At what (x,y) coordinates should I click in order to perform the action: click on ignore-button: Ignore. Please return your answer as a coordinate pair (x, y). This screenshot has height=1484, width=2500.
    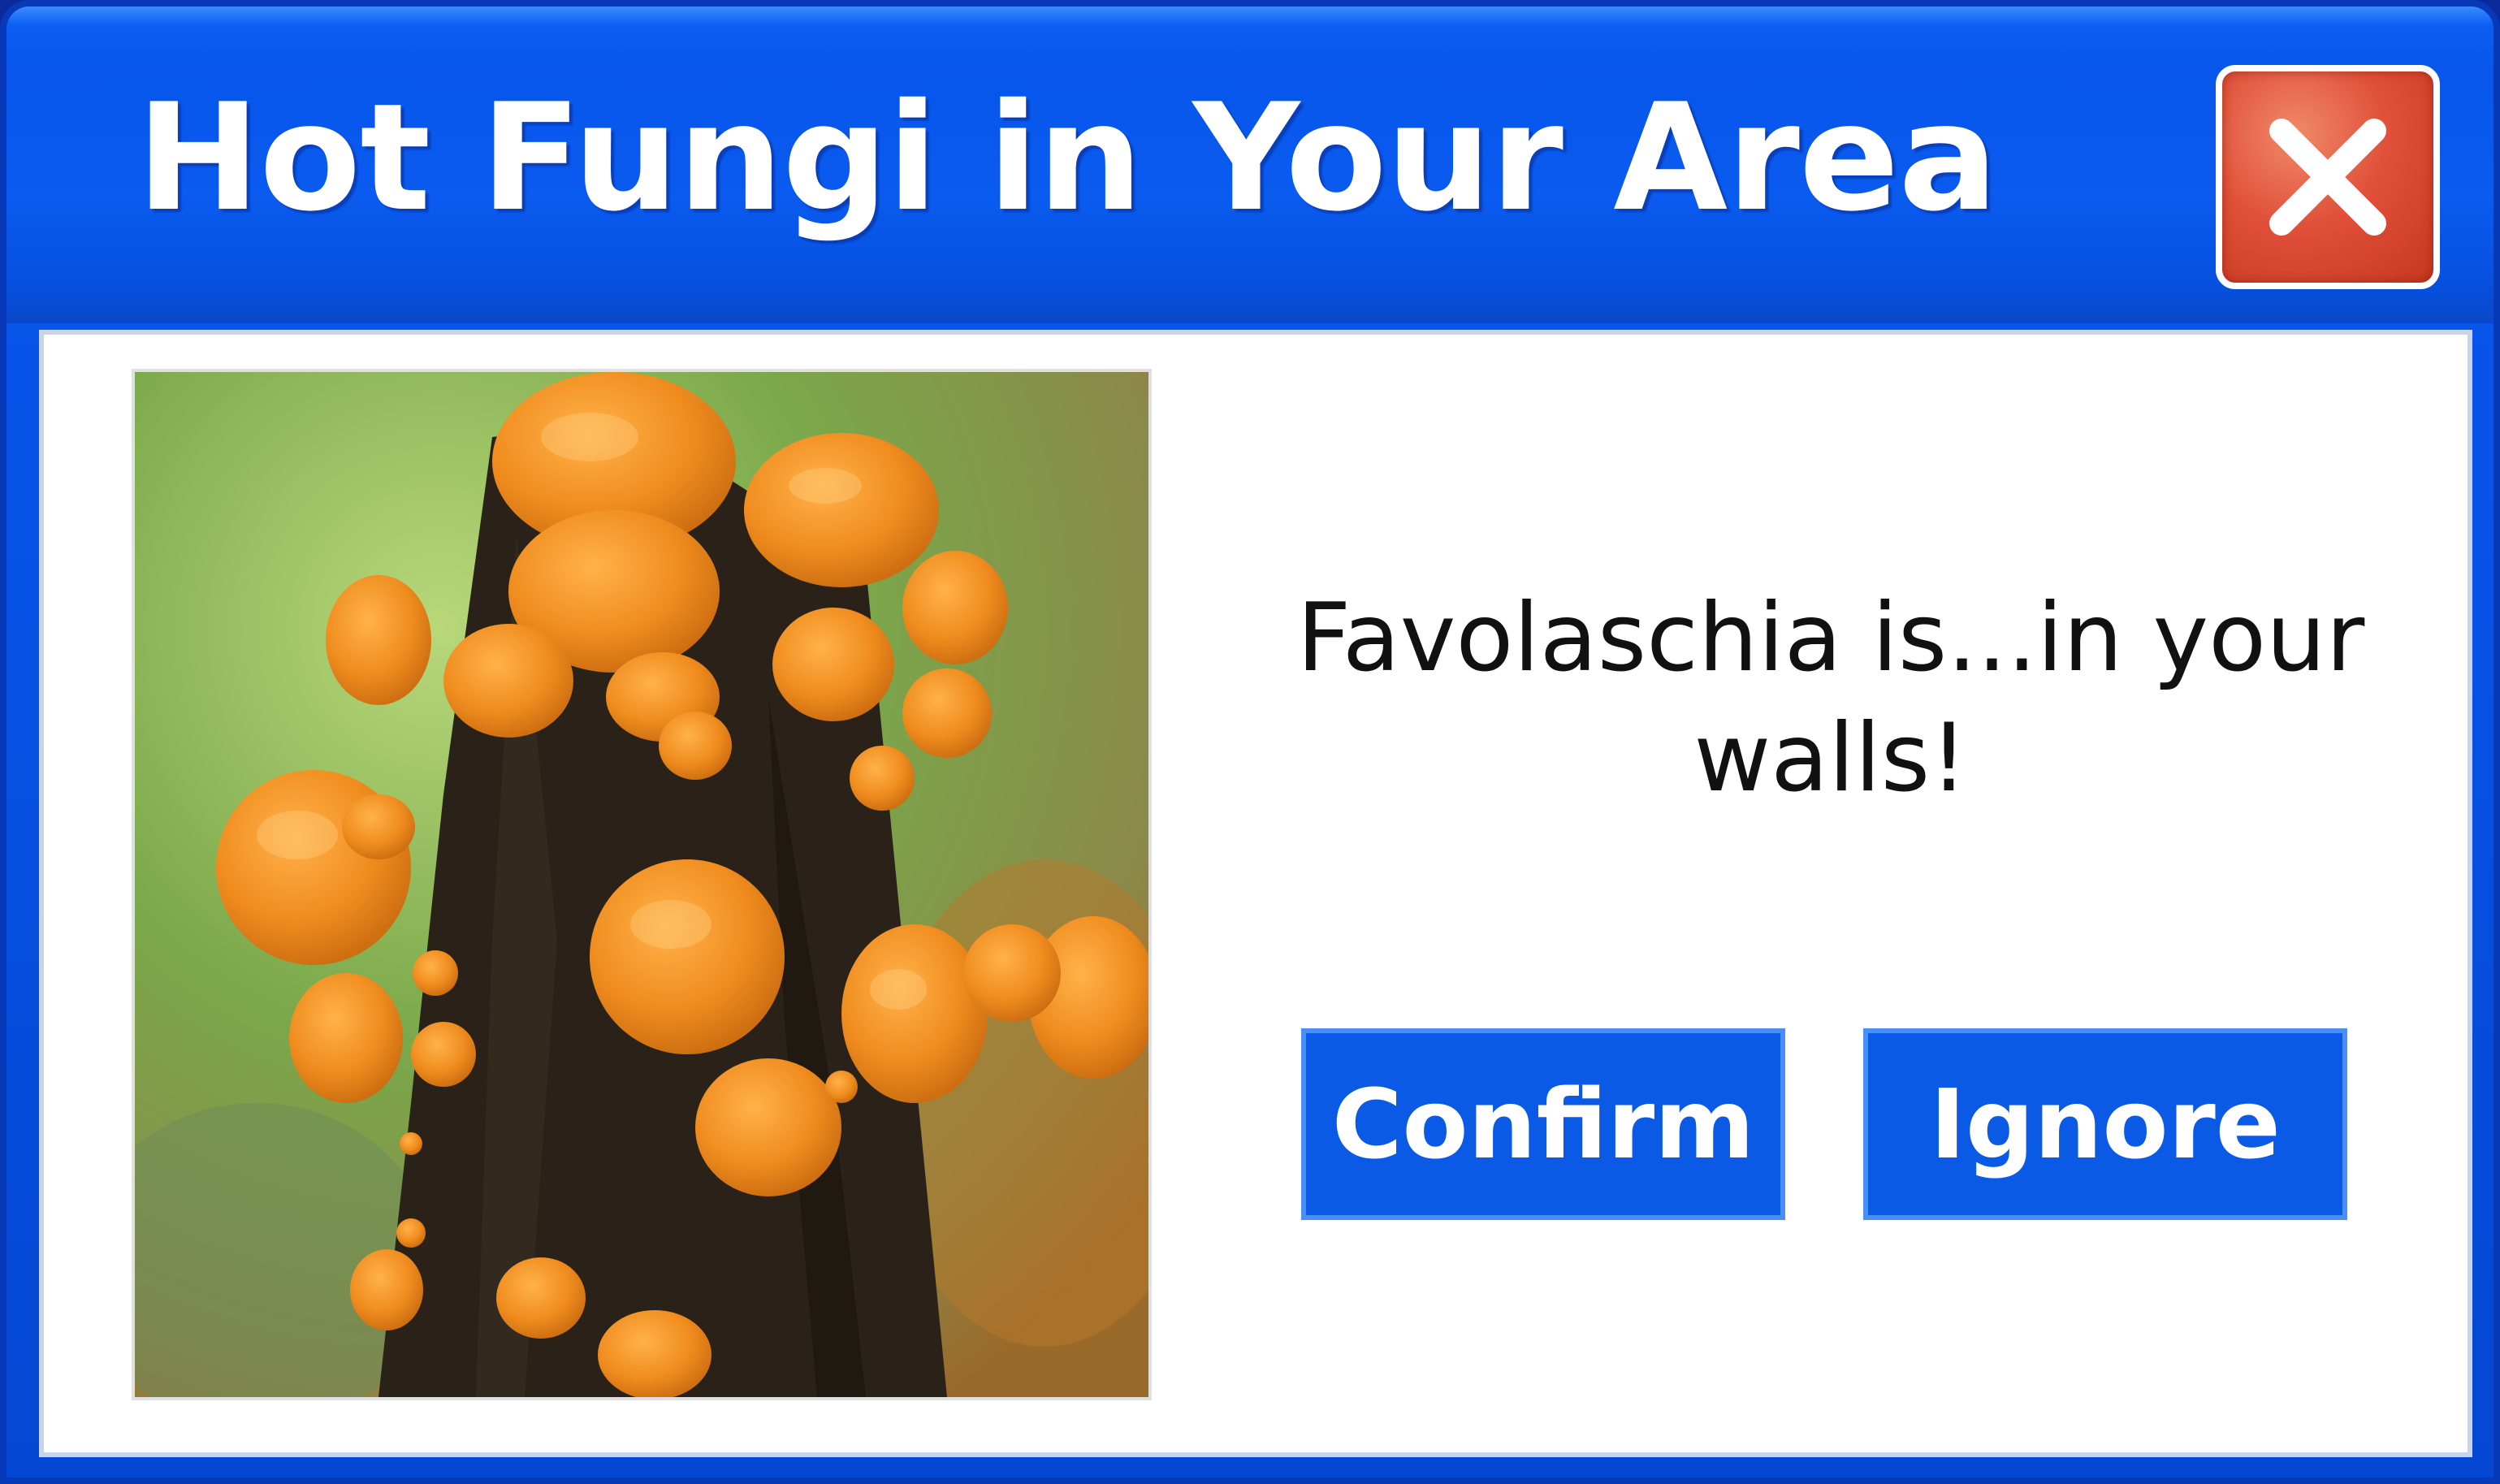
    Looking at the image, I should click on (2105, 1124).